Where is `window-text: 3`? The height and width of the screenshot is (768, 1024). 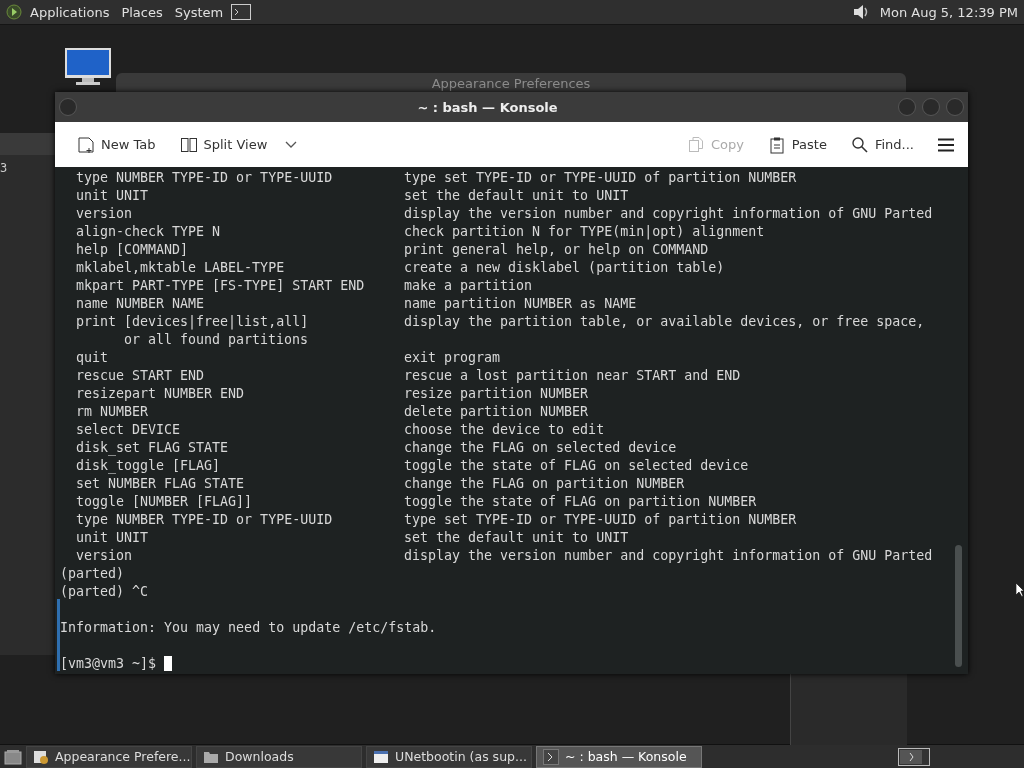 window-text: 3 is located at coordinates (4, 168).